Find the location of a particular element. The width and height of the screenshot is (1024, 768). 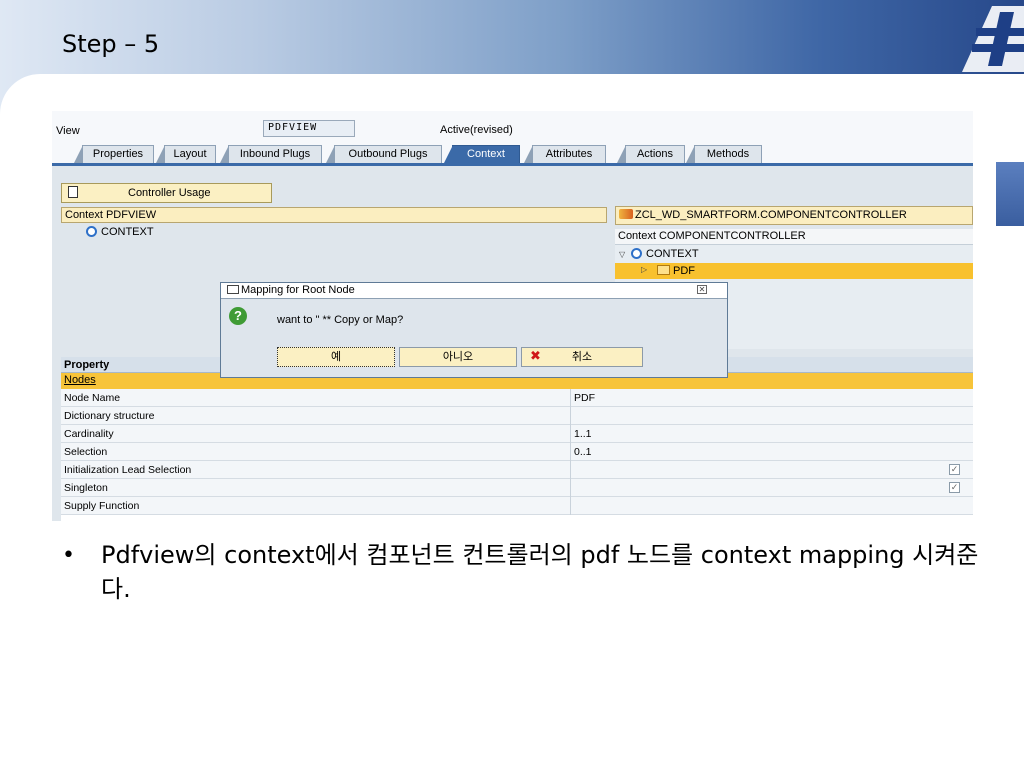

dialog-title: Mapping for Root Node is located at coordinates (298, 290).